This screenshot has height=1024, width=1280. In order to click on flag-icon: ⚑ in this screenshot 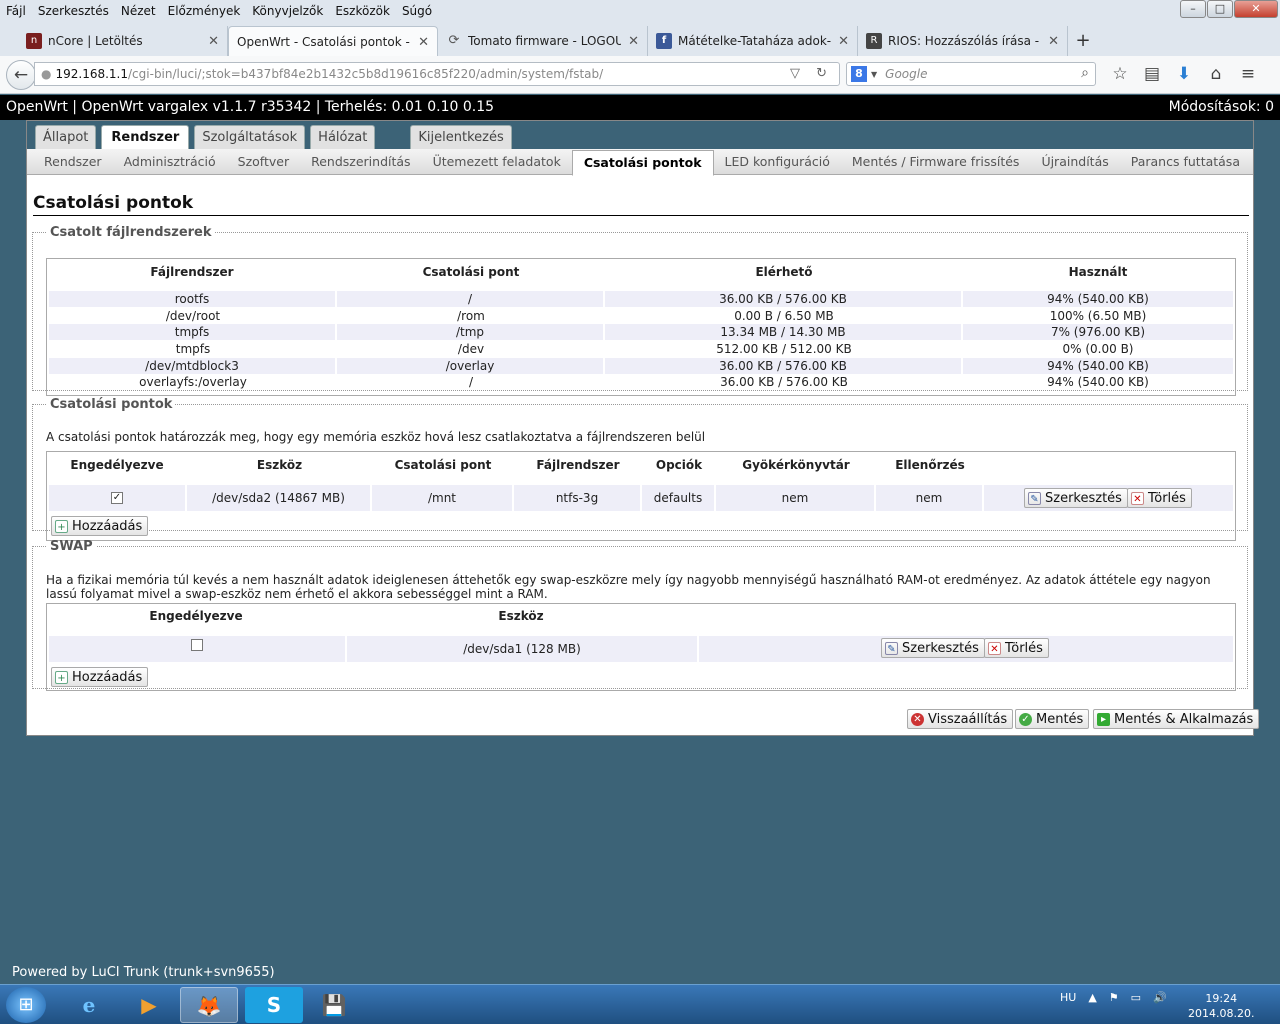, I will do `click(1114, 997)`.